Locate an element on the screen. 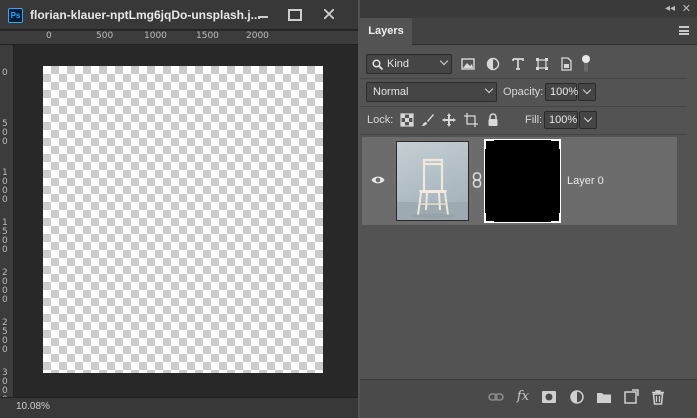  photoshop-app-icon: Ps is located at coordinates (15, 15).